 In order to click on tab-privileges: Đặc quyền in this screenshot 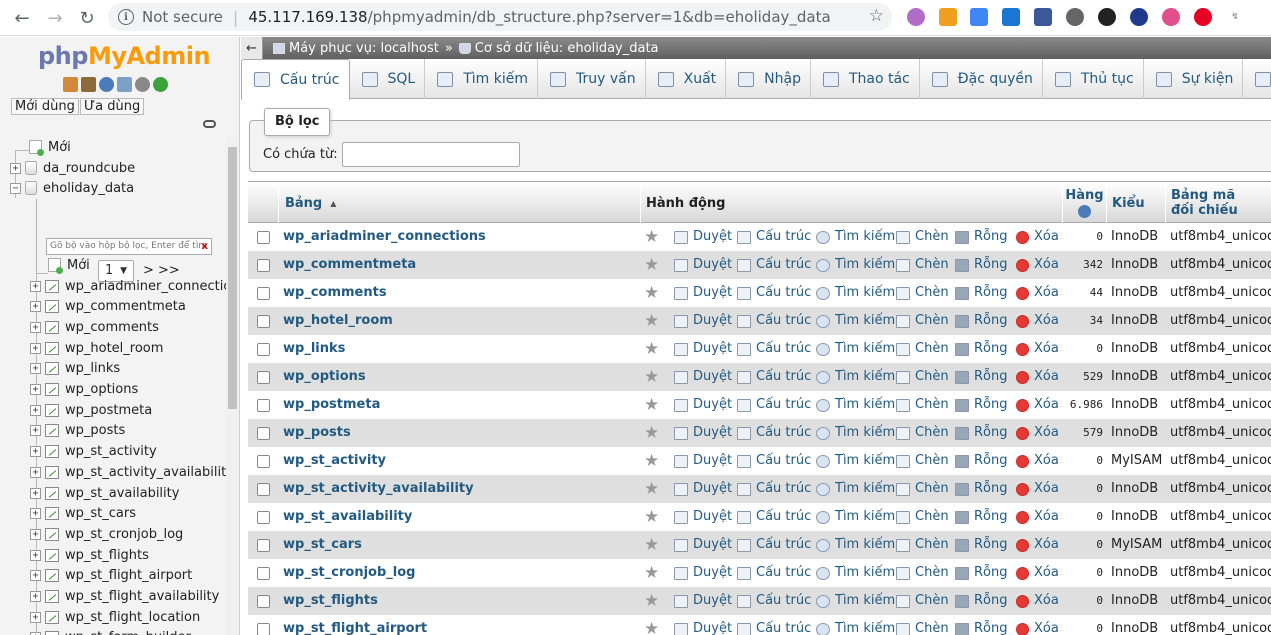, I will do `click(981, 79)`.